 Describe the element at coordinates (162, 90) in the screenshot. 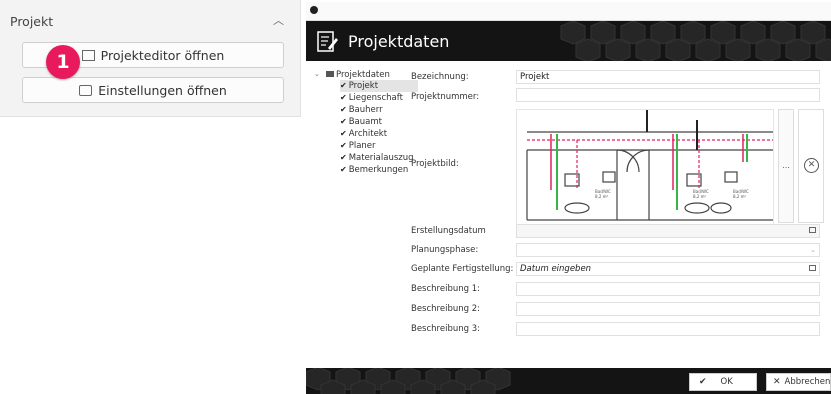

I see `open-settings-label: Einstellungen öffnen` at that location.